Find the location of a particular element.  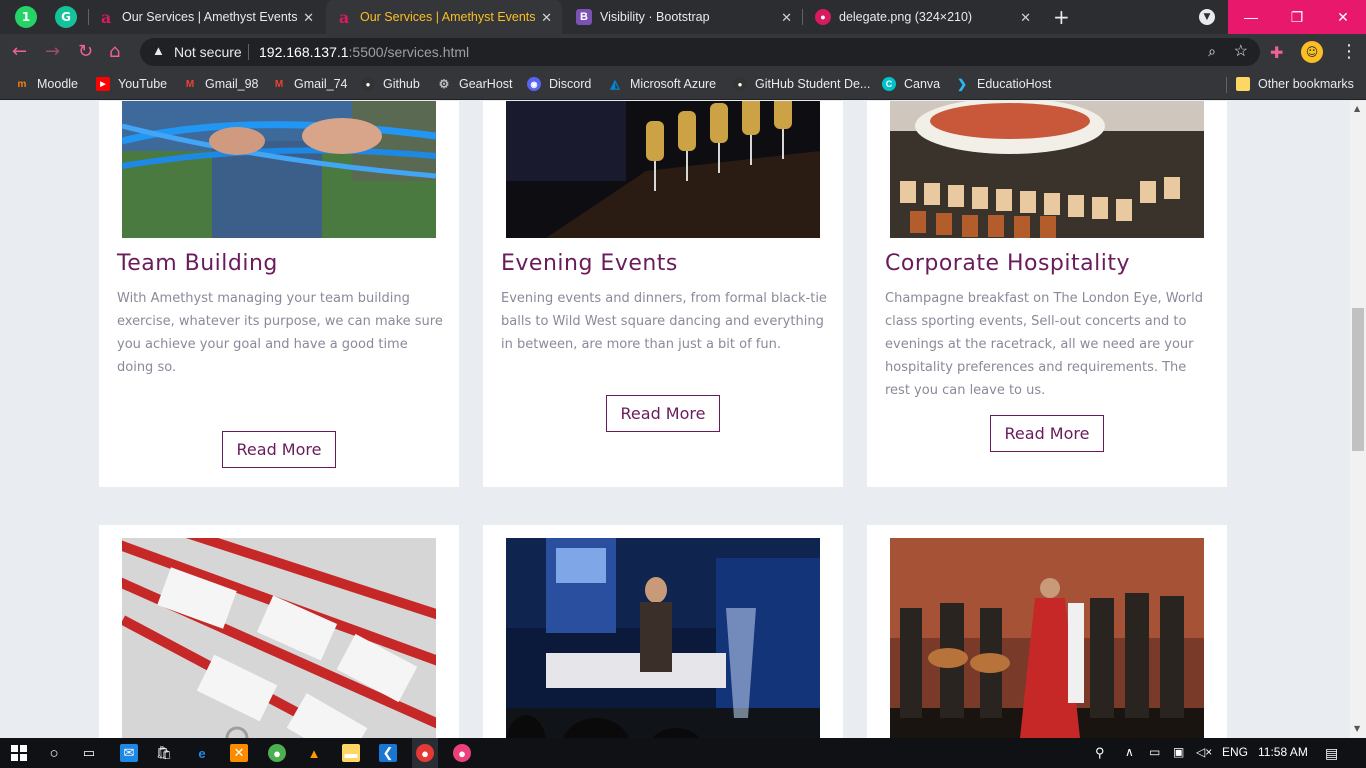

task-view-icon: ▭ is located at coordinates (89, 753).